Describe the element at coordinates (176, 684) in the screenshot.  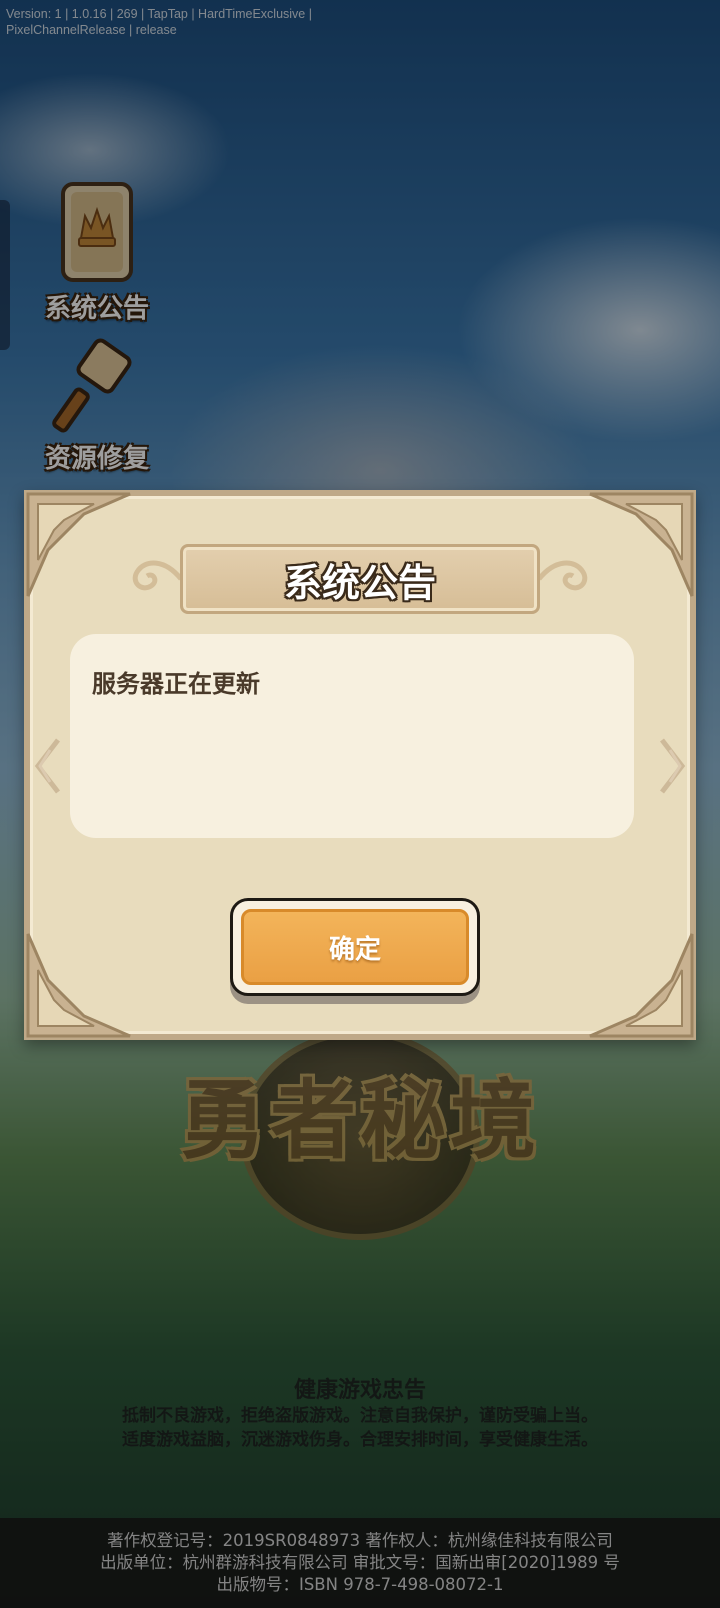
I see `dialog-message: 服务器正在更新` at that location.